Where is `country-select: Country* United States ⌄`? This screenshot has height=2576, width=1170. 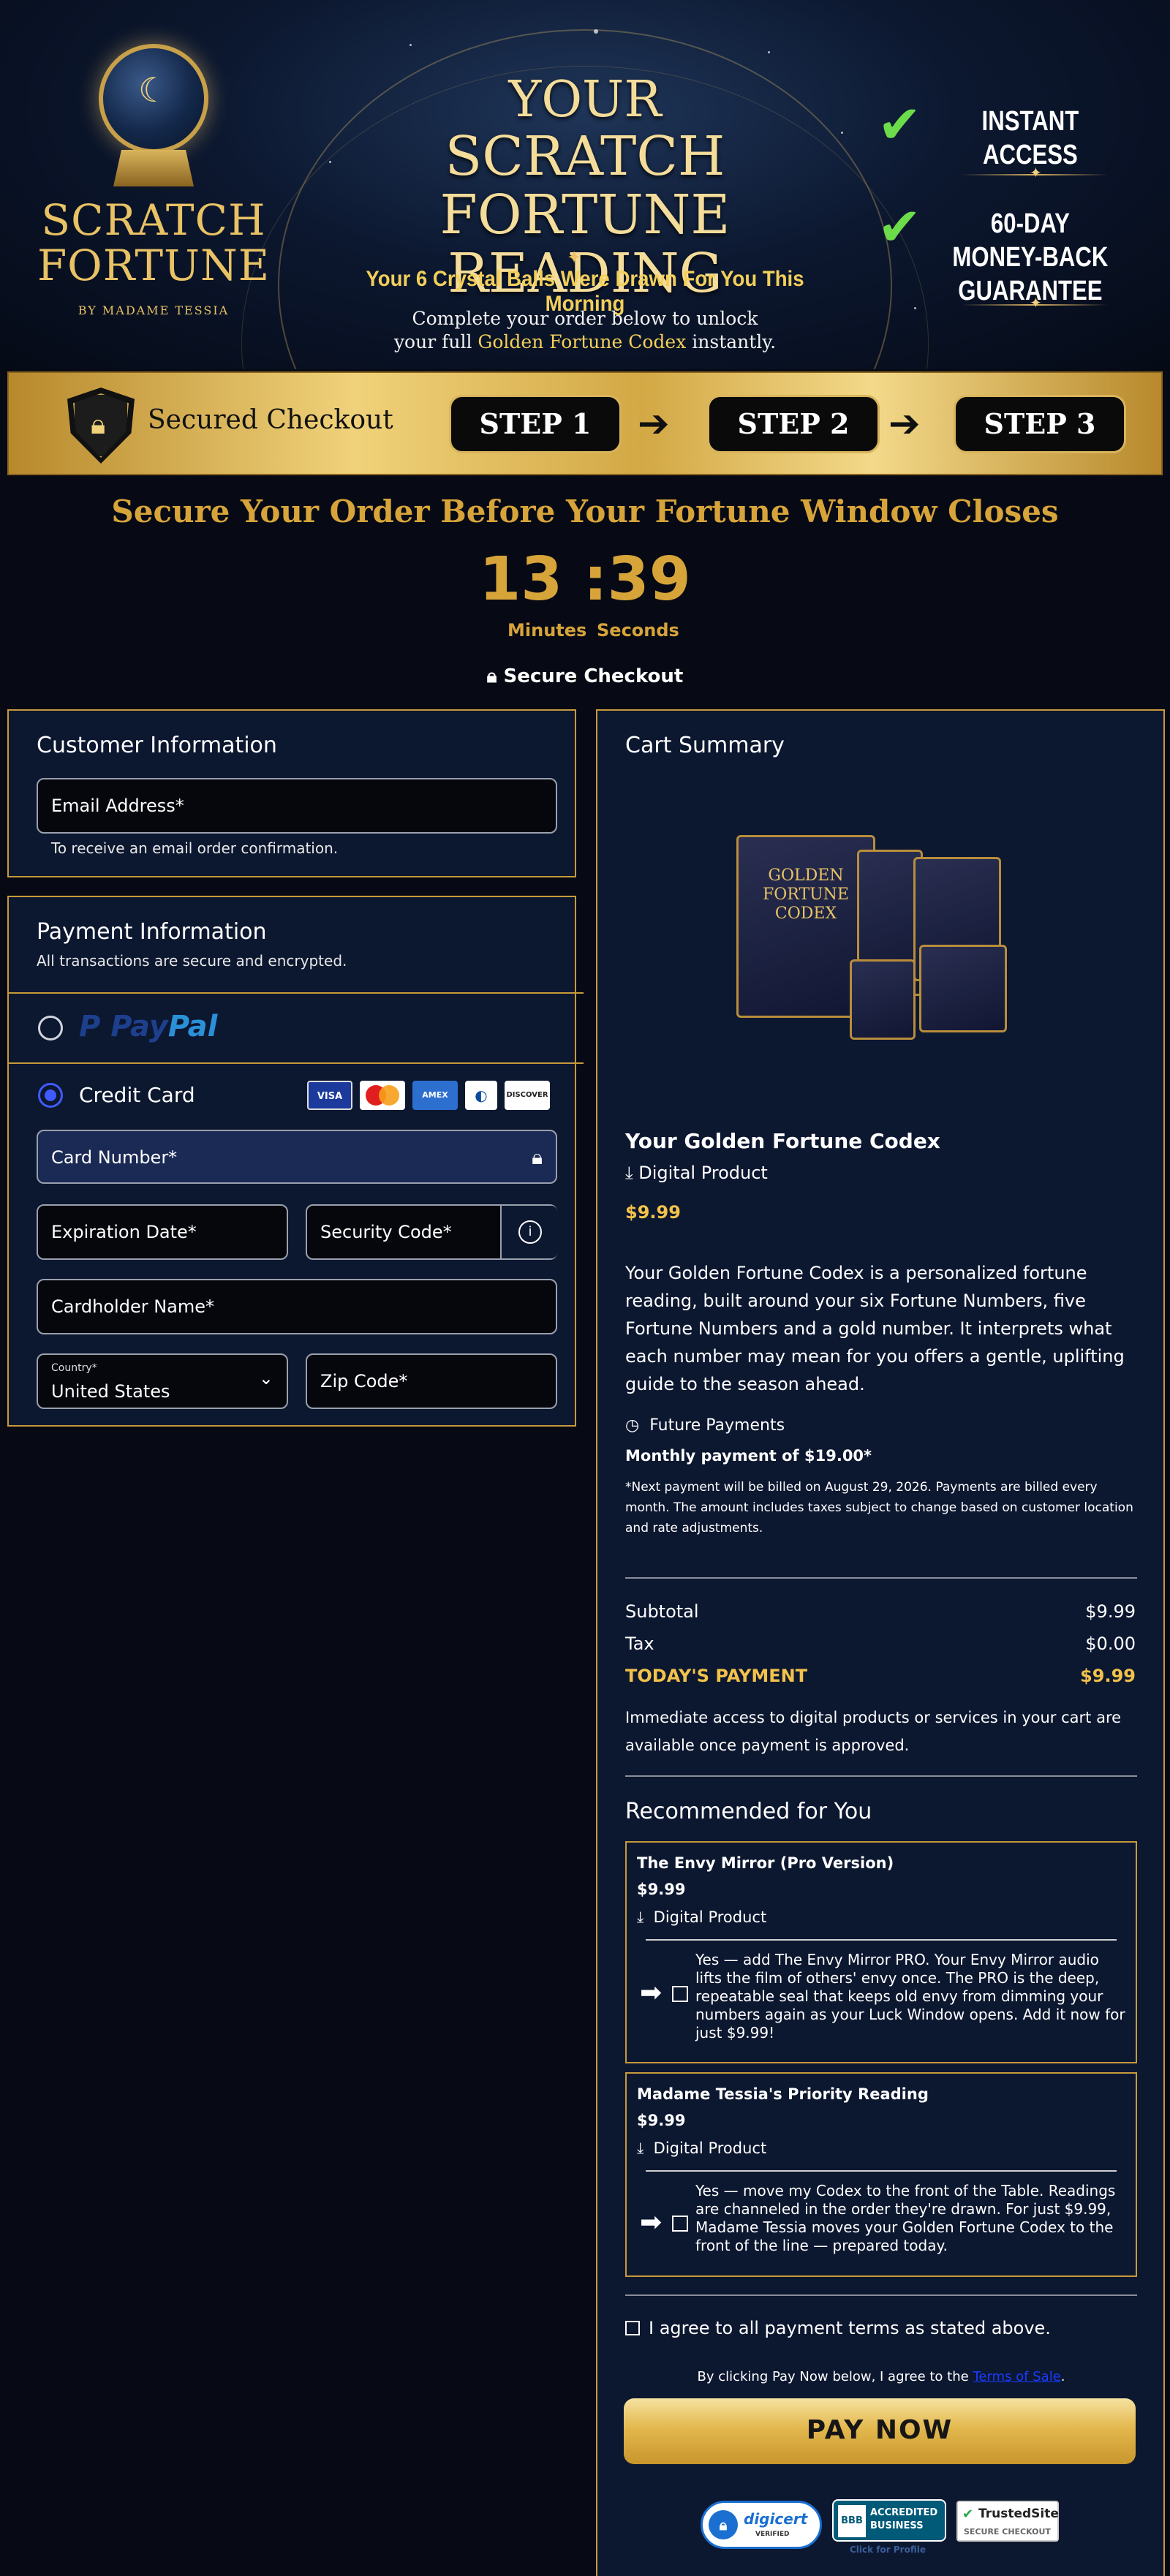
country-select: Country* United States ⌄ is located at coordinates (162, 1381).